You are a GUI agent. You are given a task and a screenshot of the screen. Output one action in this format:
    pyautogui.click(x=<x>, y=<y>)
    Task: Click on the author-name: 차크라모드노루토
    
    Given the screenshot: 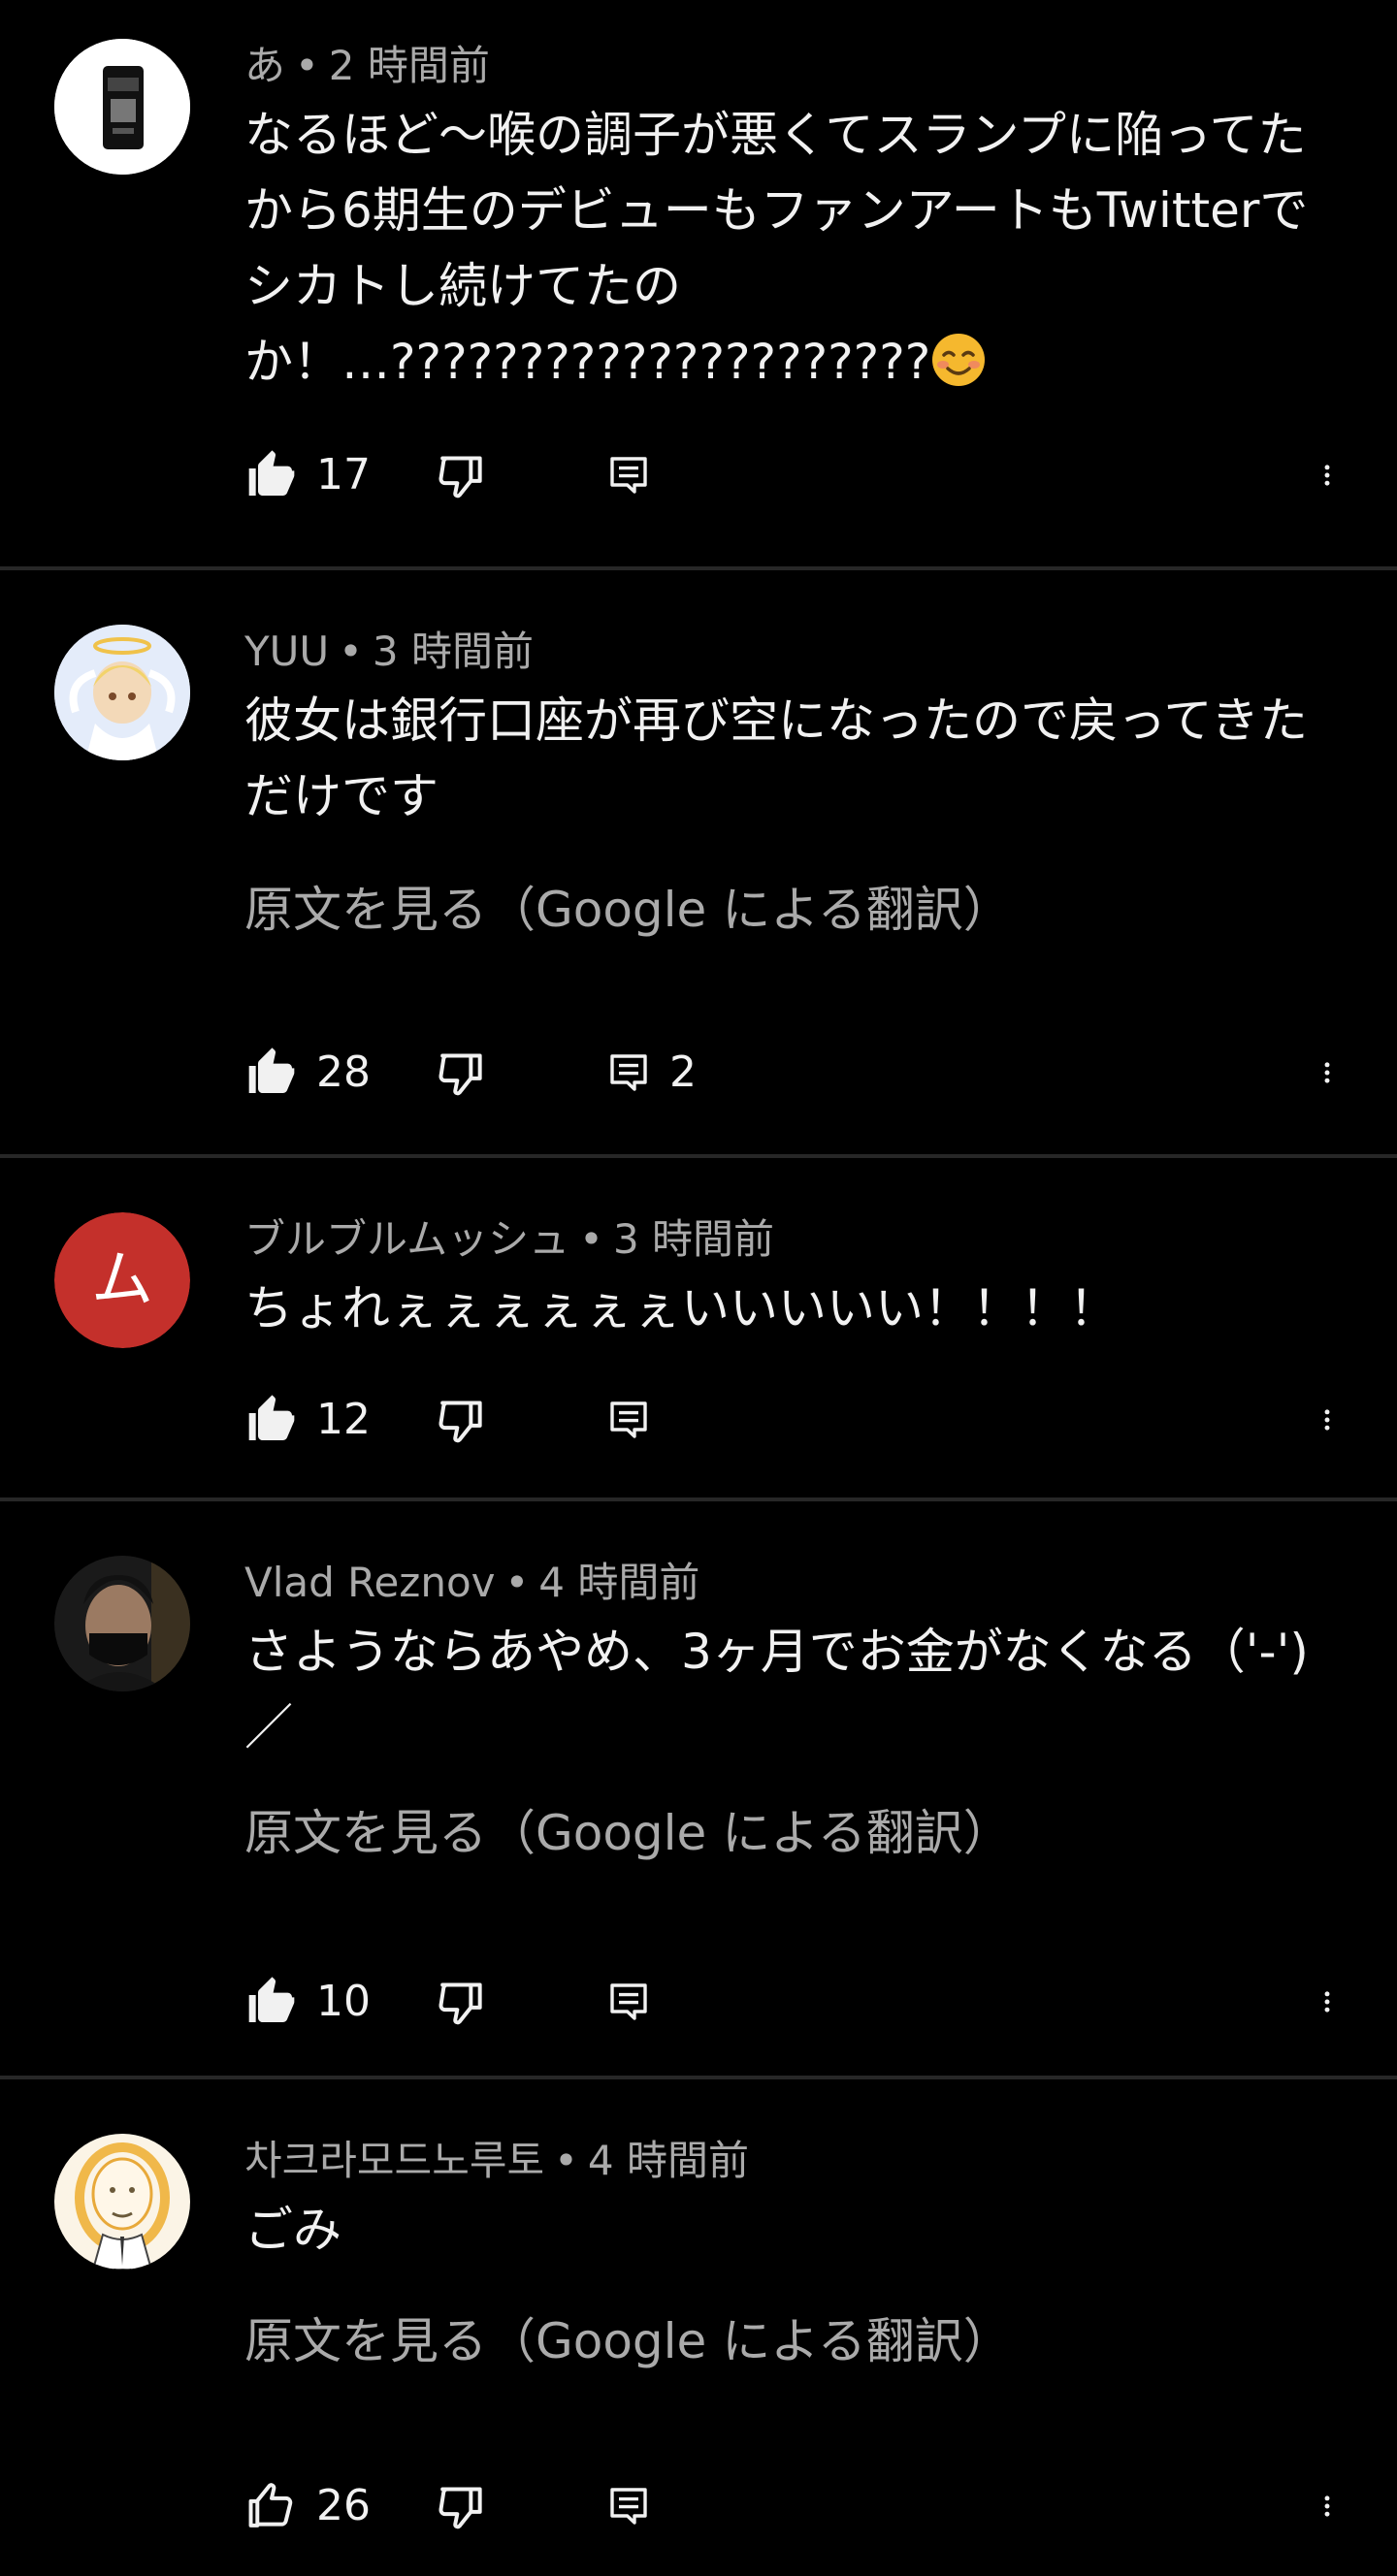 What is the action you would take?
    pyautogui.click(x=394, y=2160)
    